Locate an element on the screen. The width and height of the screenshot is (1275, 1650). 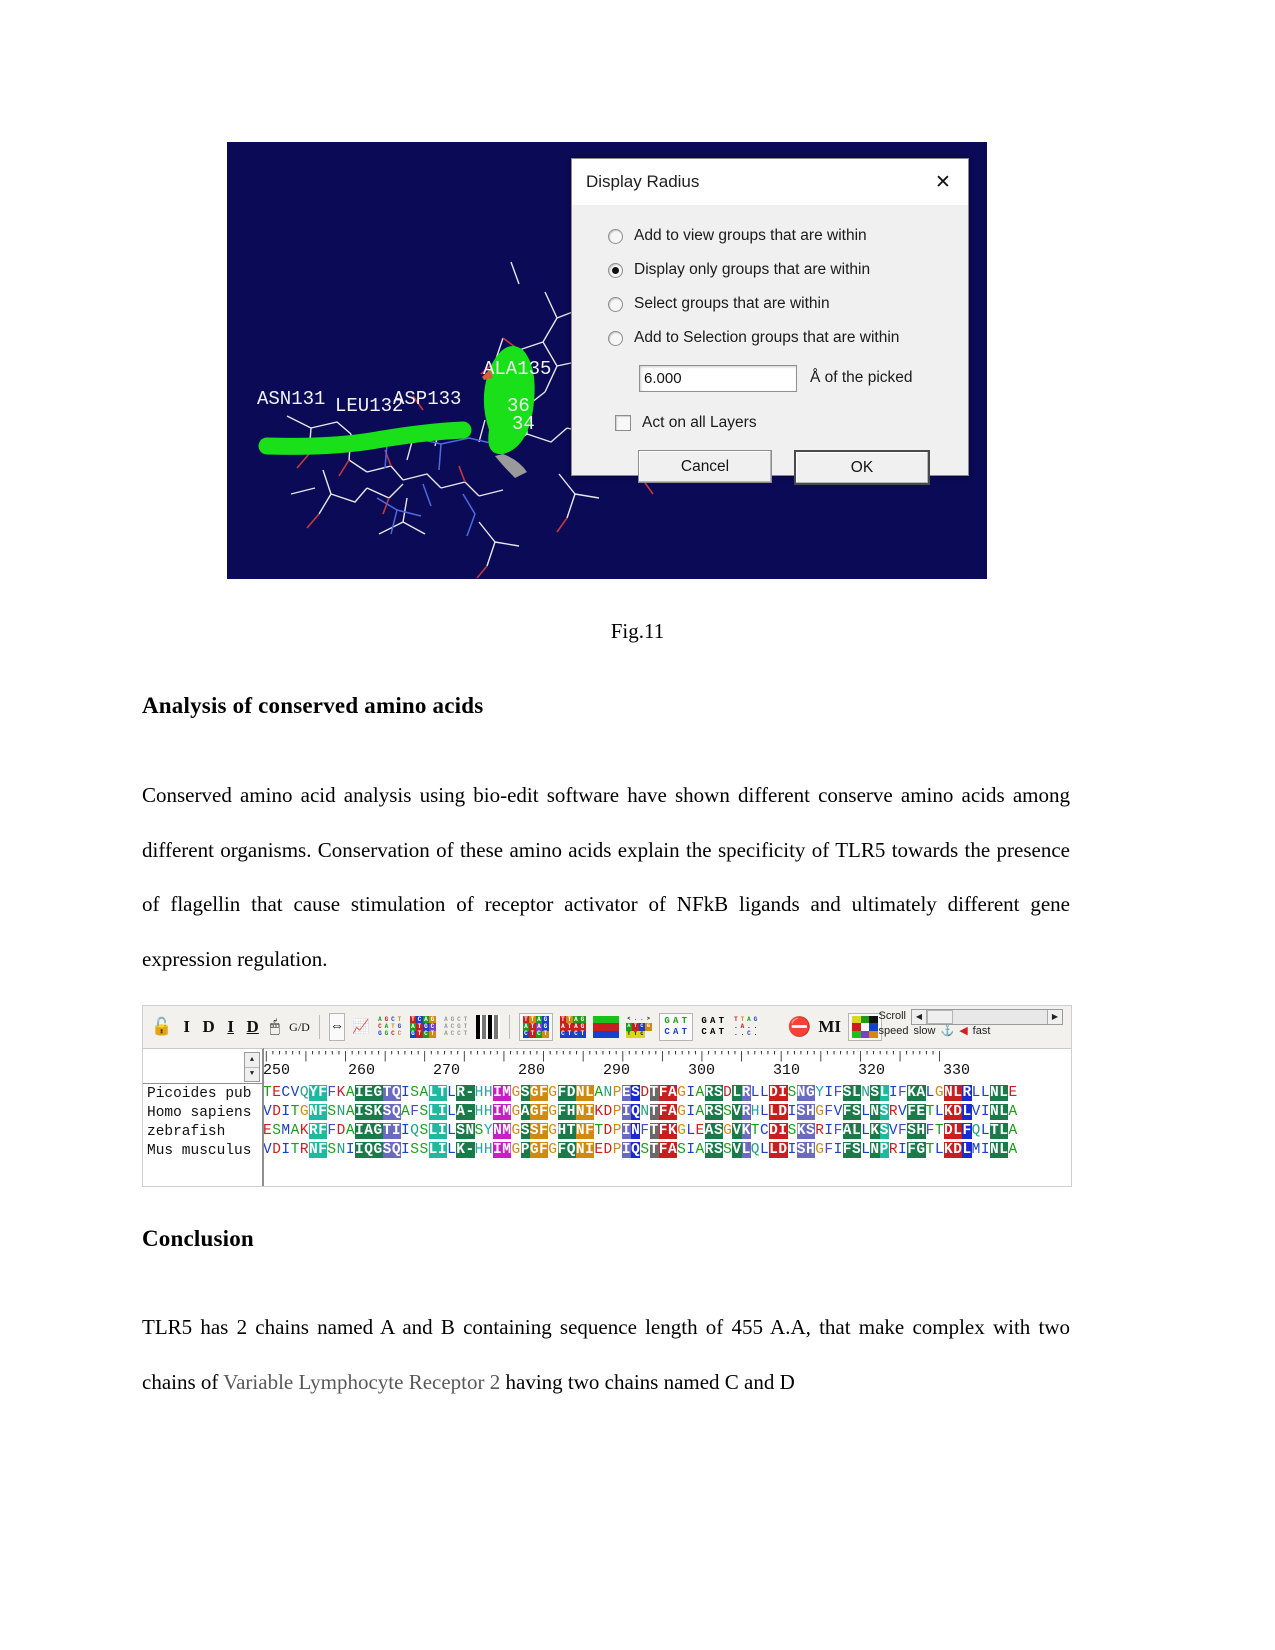
plot-icon: 📈 is located at coordinates (360, 1027).